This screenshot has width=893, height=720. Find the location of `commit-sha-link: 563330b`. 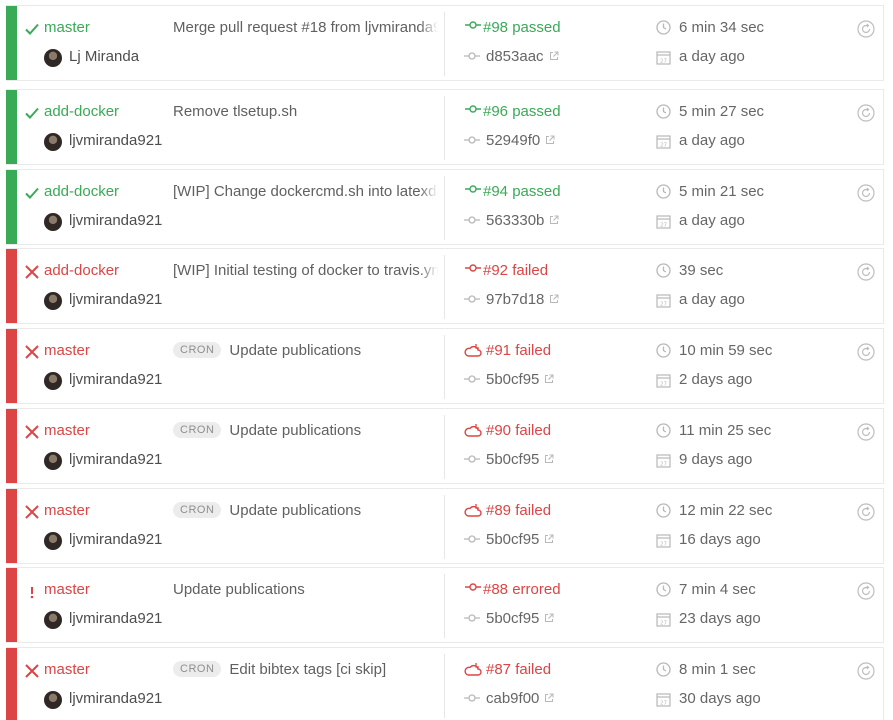

commit-sha-link: 563330b is located at coordinates (522, 220).